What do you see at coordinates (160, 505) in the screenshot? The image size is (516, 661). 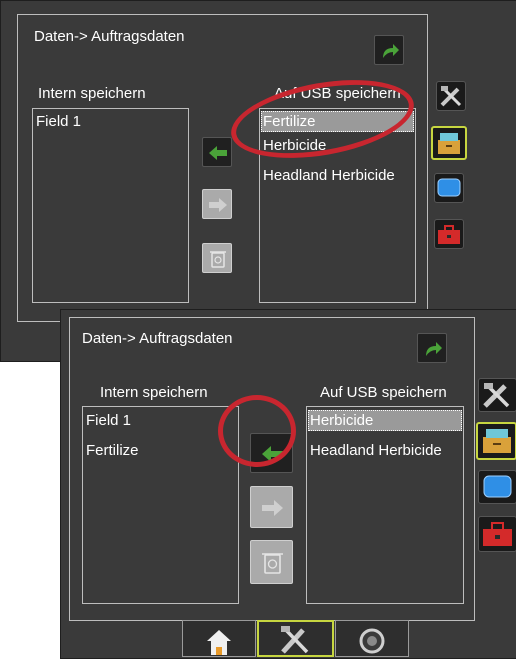 I see `internal-list: Field 1 Fertilize` at bounding box center [160, 505].